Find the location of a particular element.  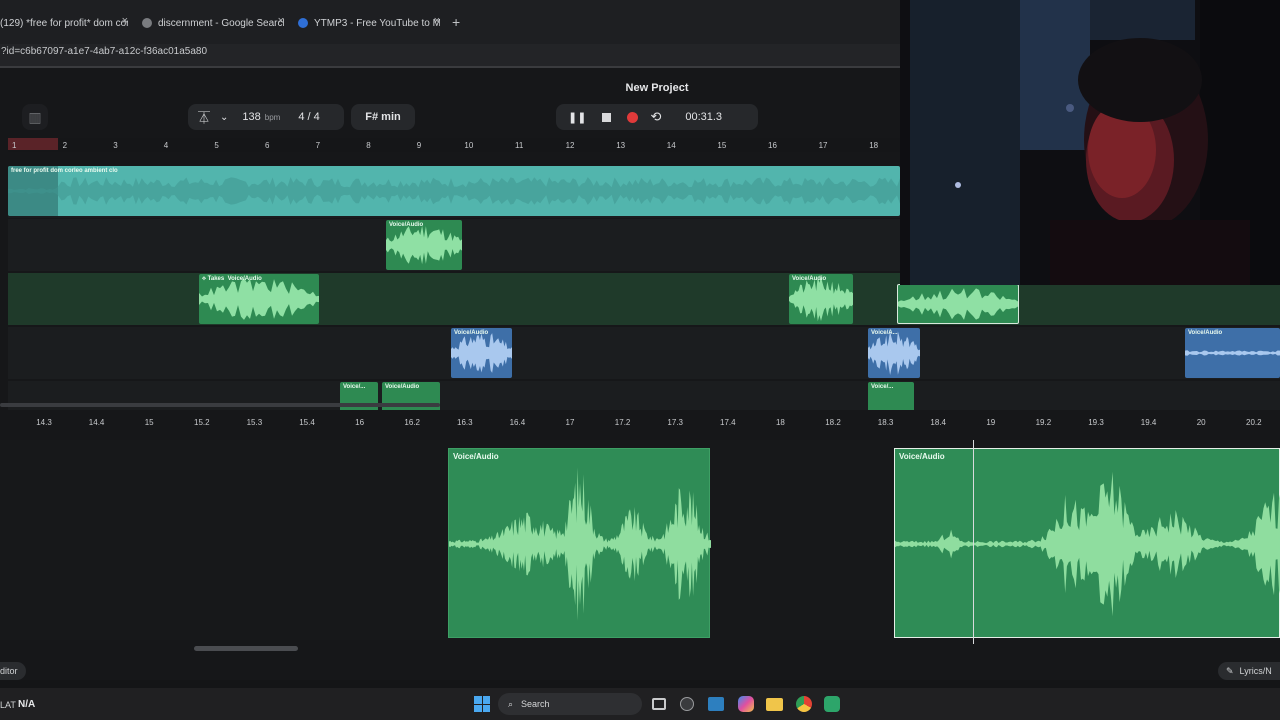

file-explorer-icon is located at coordinates (774, 704).